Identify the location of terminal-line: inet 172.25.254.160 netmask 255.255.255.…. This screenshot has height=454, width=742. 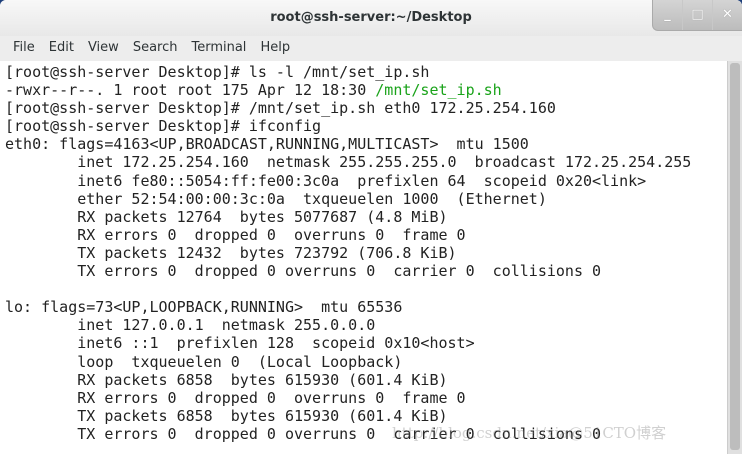
(348, 162).